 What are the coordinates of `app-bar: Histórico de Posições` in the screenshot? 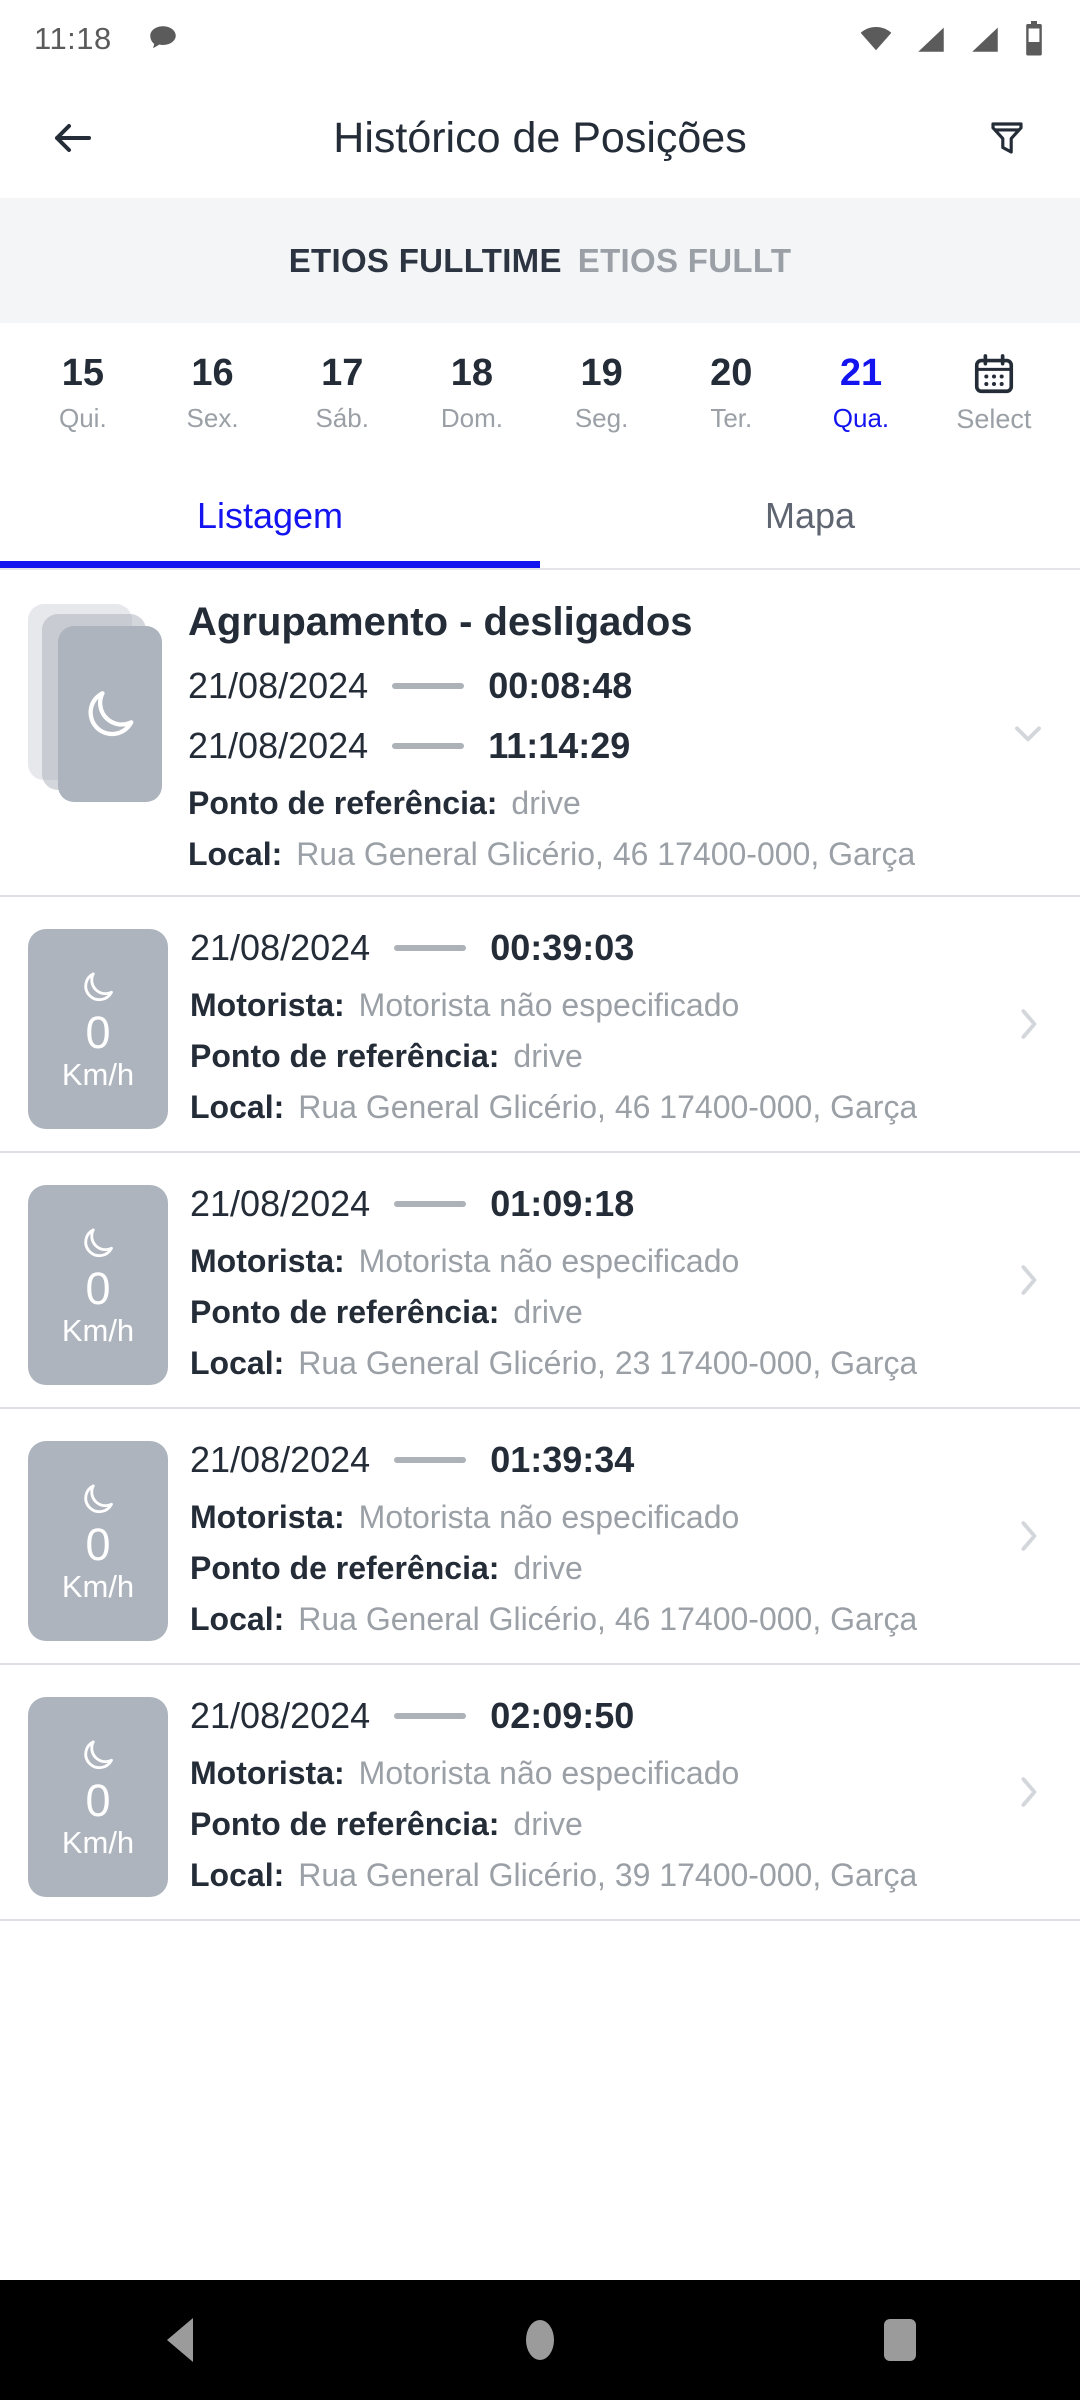 It's located at (540, 138).